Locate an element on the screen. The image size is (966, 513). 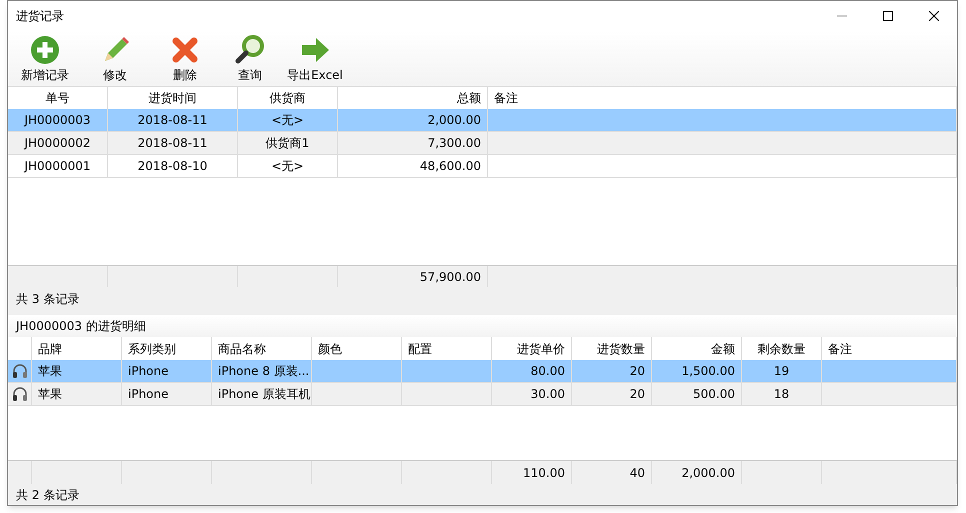
table-cell: 19 is located at coordinates (782, 371).